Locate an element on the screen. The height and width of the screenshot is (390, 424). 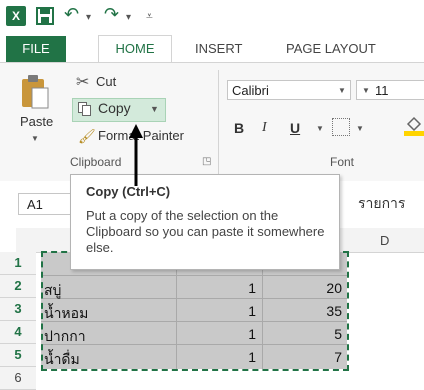
table-cell: 5 is located at coordinates (302, 334).